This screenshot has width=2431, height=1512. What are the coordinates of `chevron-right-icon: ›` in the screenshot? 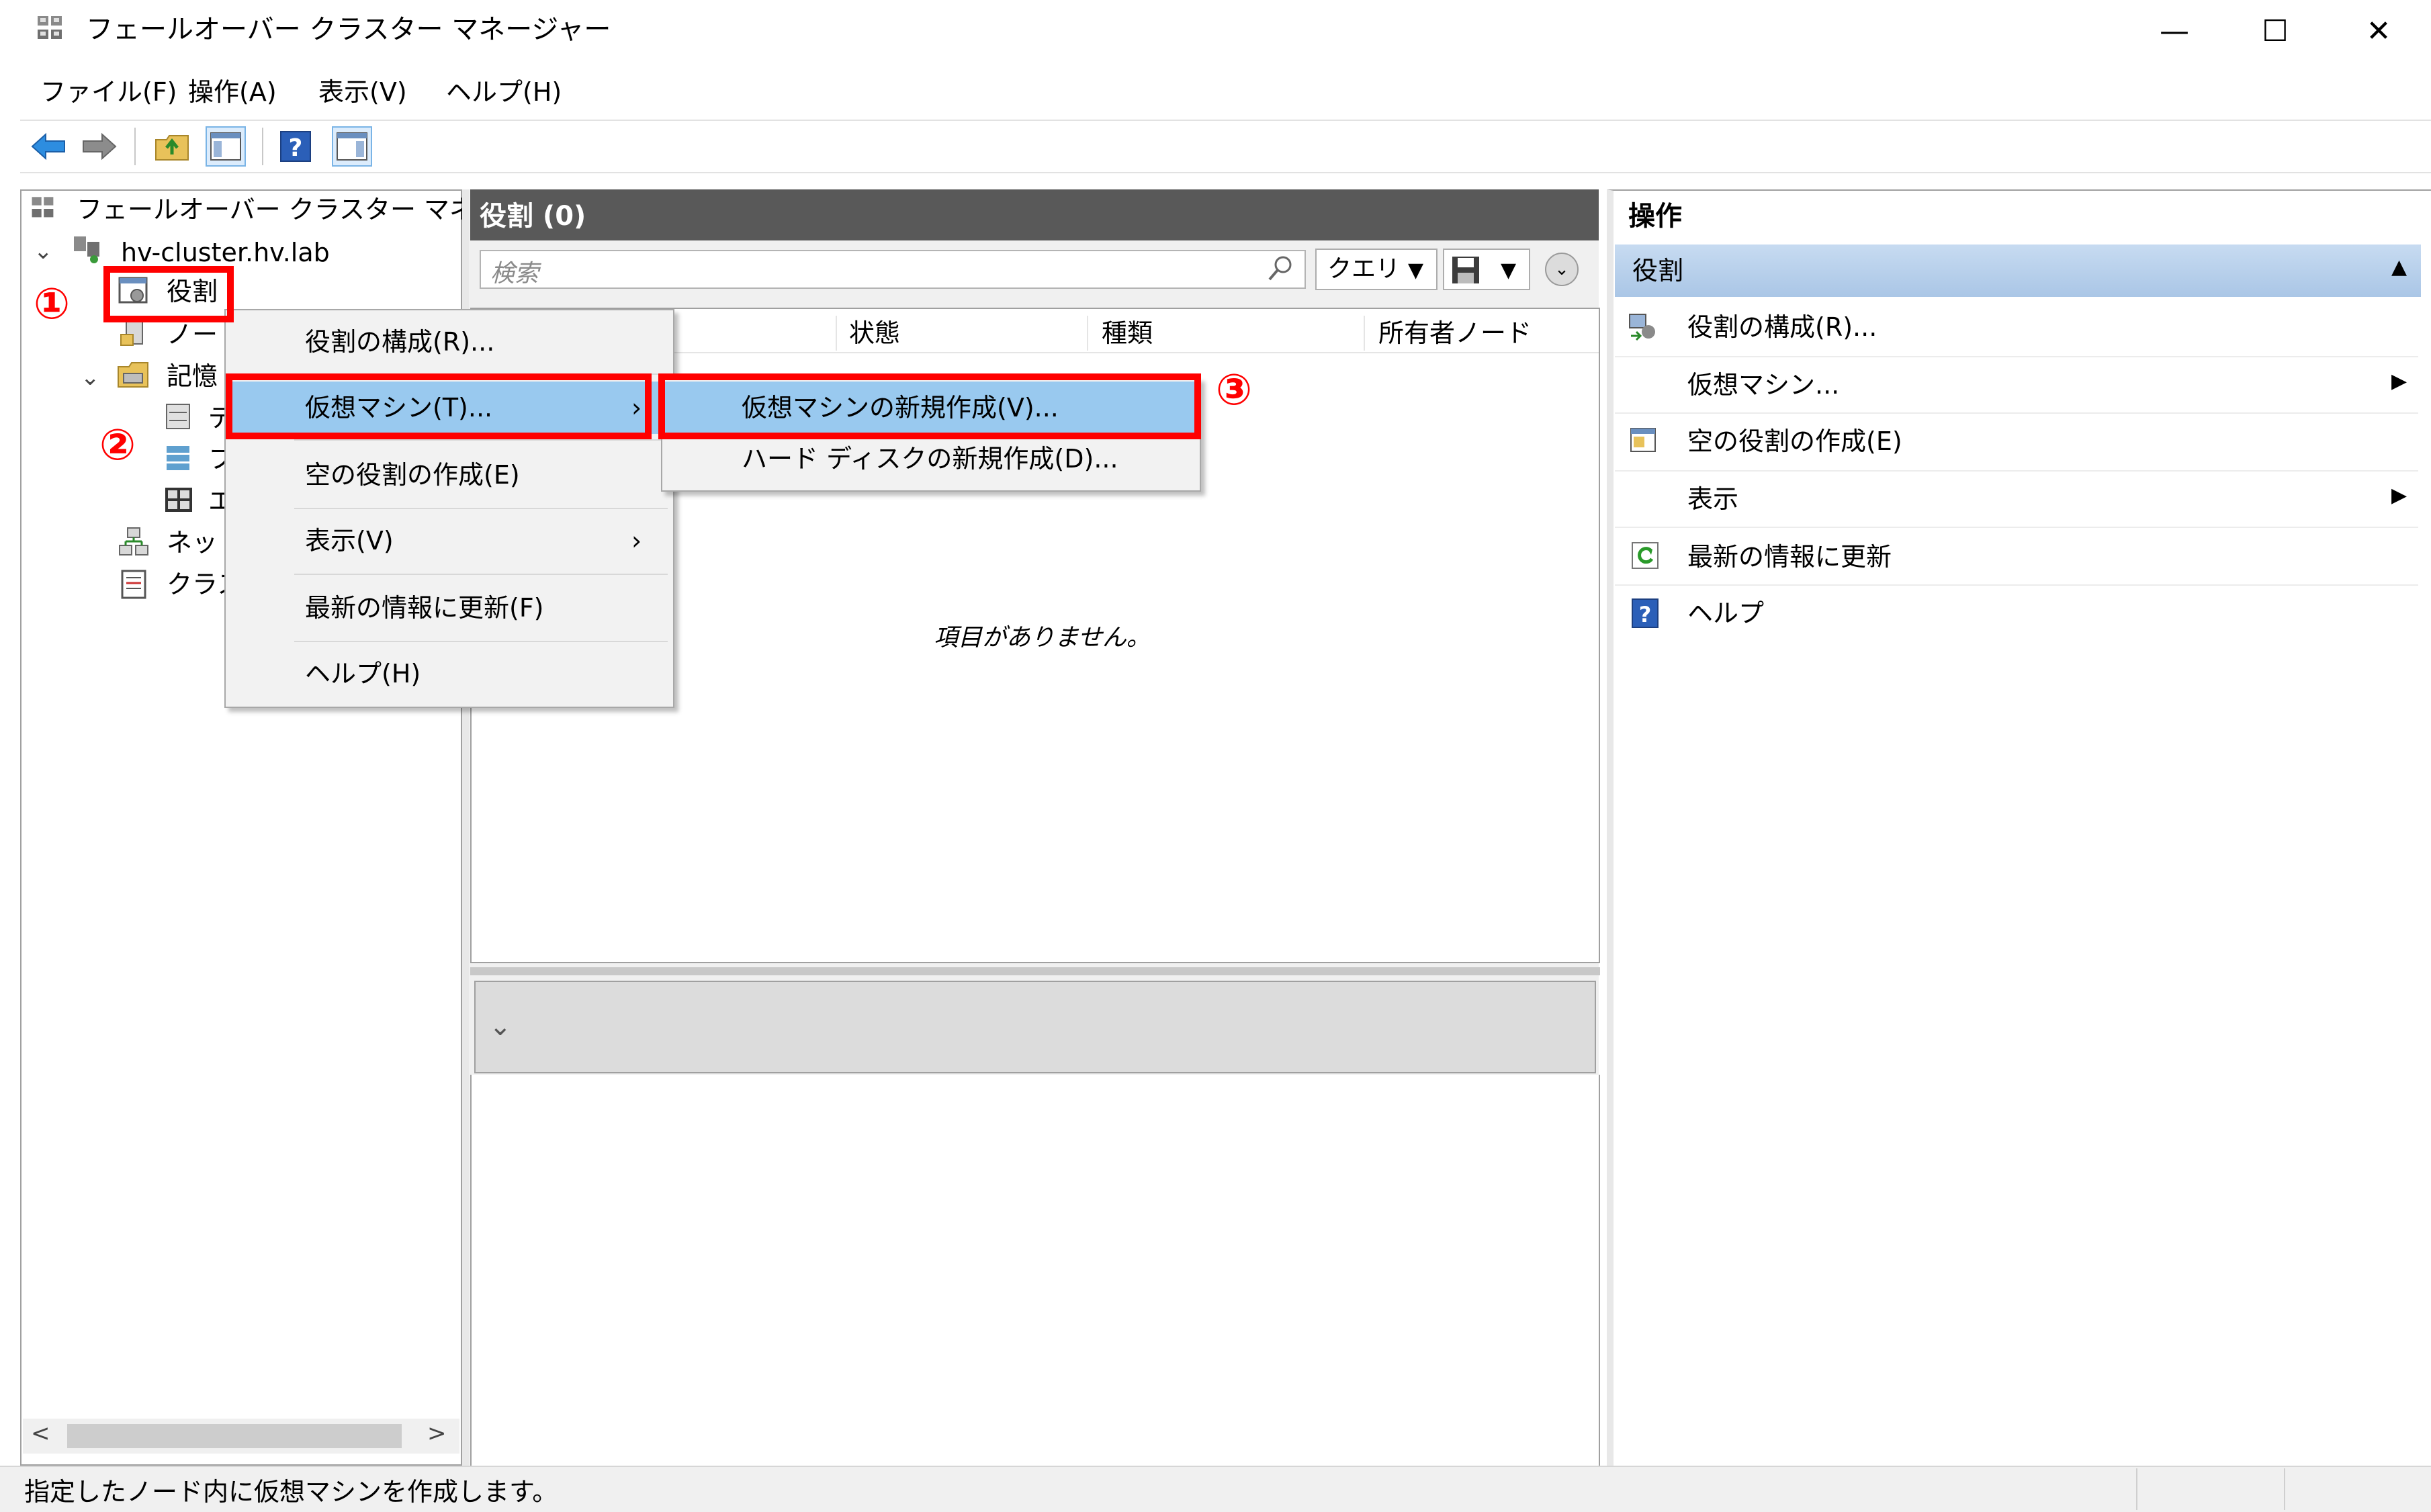 It's located at (636, 540).